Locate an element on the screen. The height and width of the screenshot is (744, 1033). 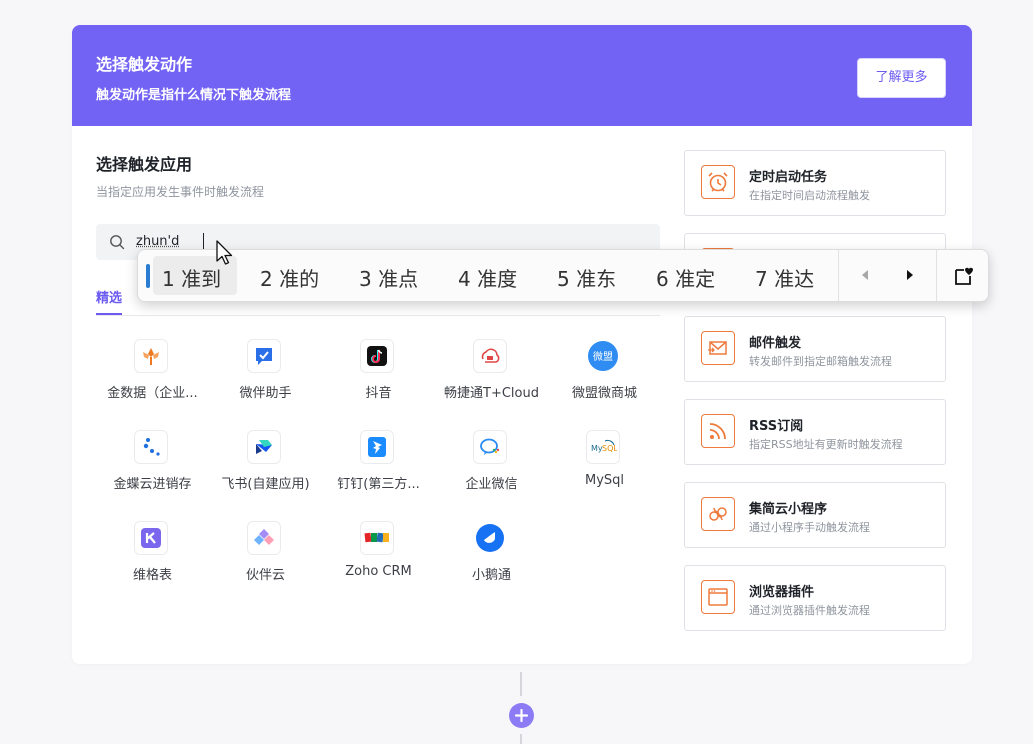
ime-candidate-7: 7 准达 is located at coordinates (784, 277).